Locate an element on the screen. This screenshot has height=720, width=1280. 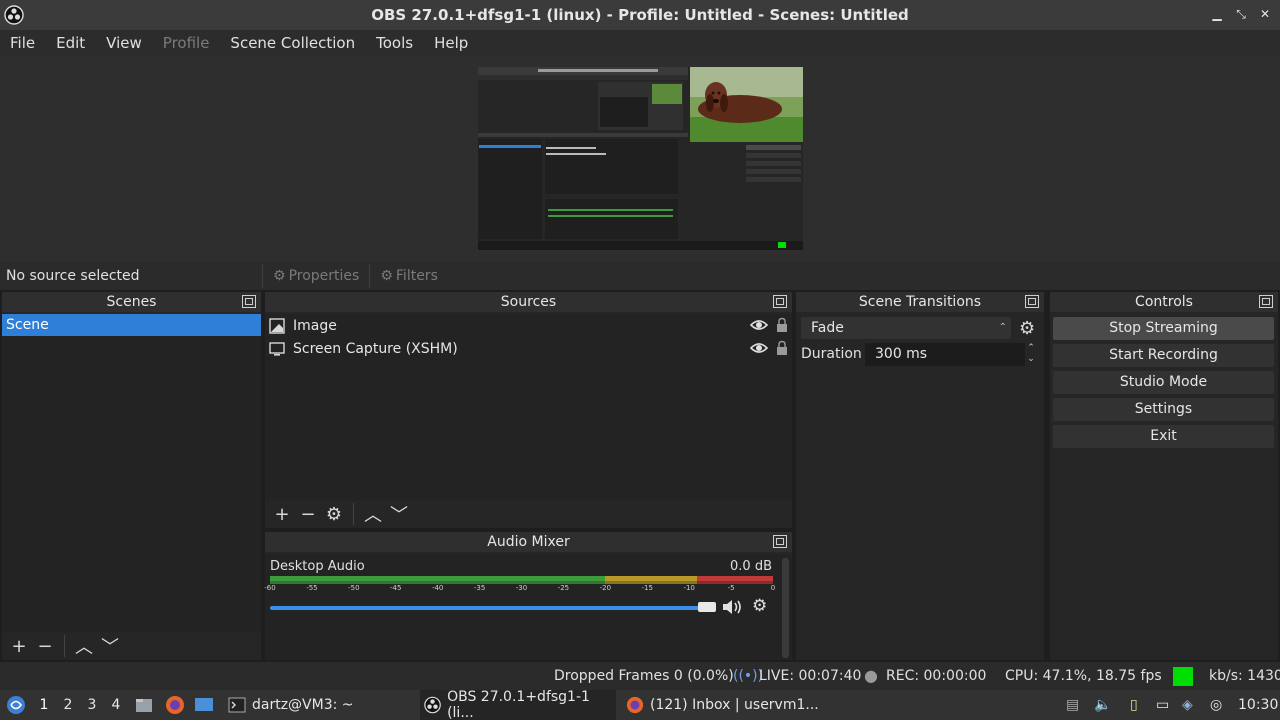
meter-scale: -60 -55 -50 -45 -40 -35 -30 -25 -20 -15 -10 -5 0 is located at coordinates (519, 589).